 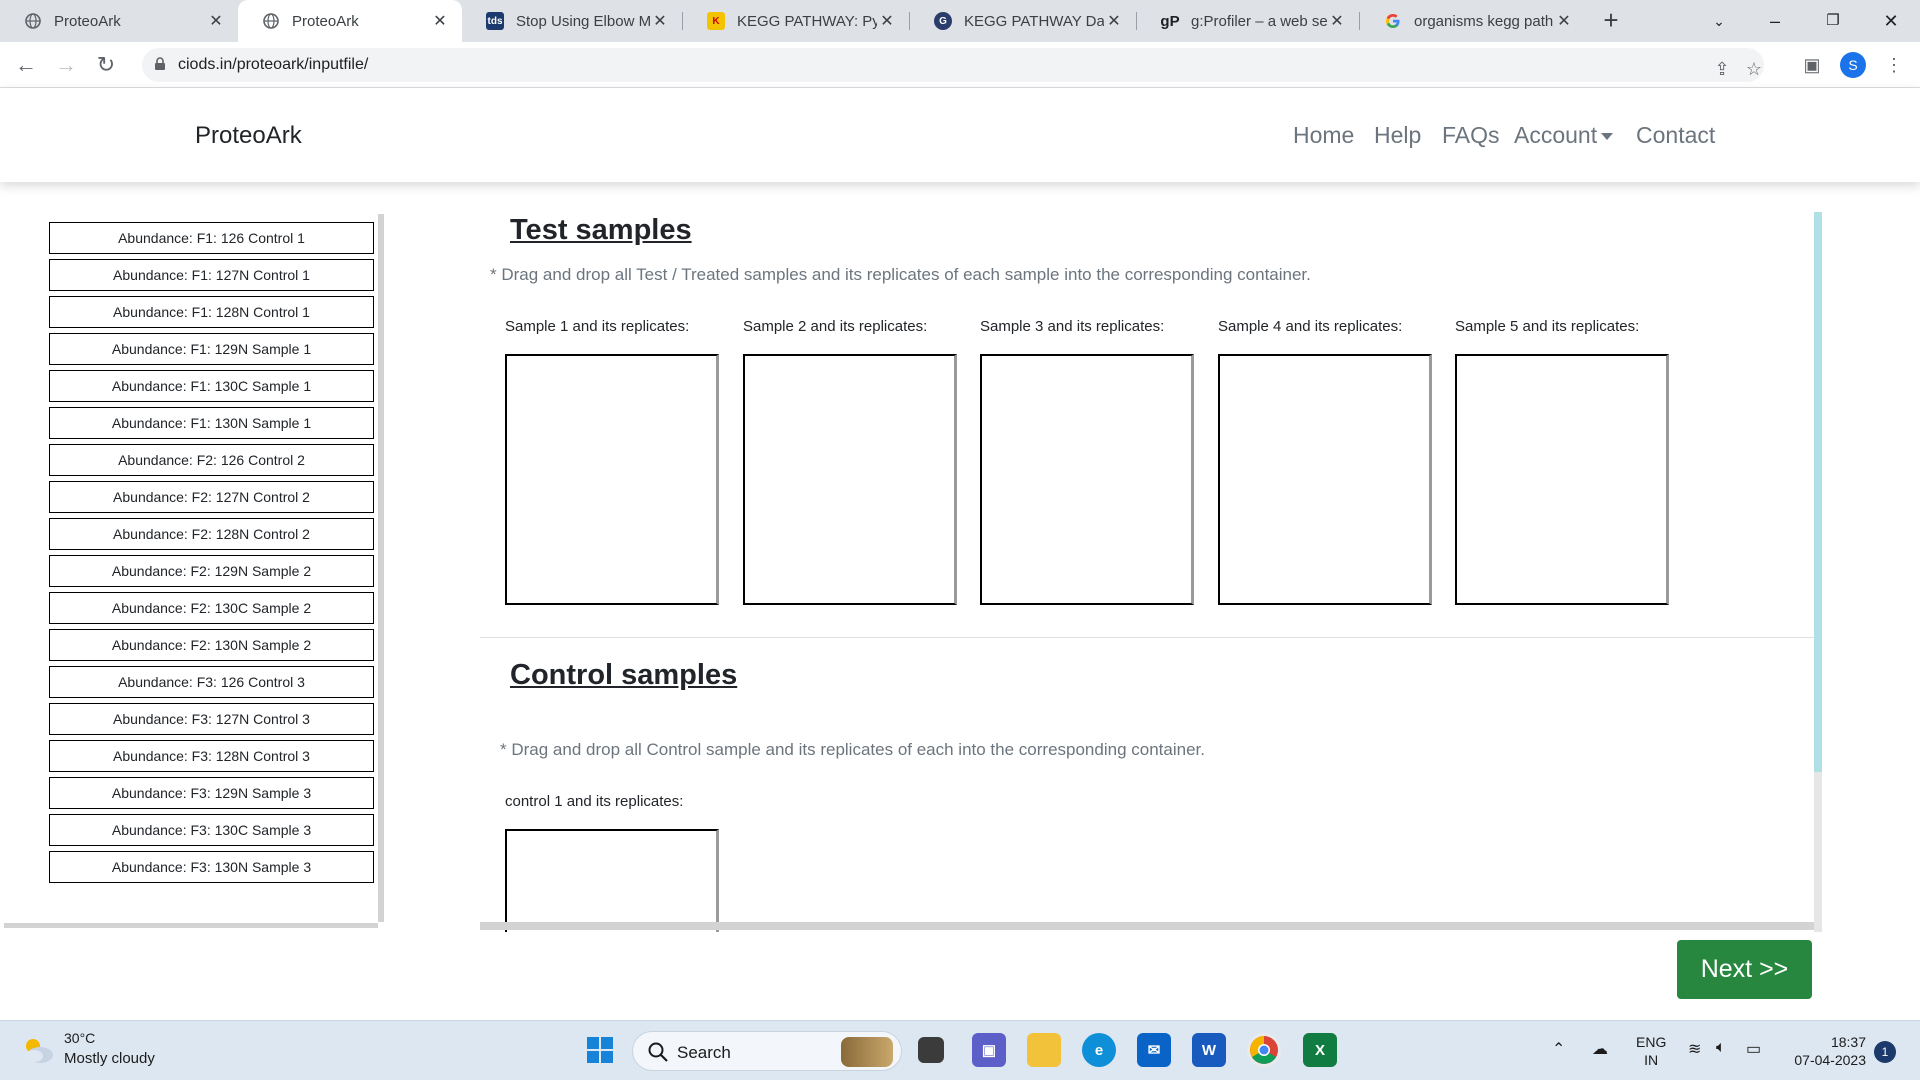 What do you see at coordinates (1744, 969) in the screenshot?
I see `next-button: Next >>` at bounding box center [1744, 969].